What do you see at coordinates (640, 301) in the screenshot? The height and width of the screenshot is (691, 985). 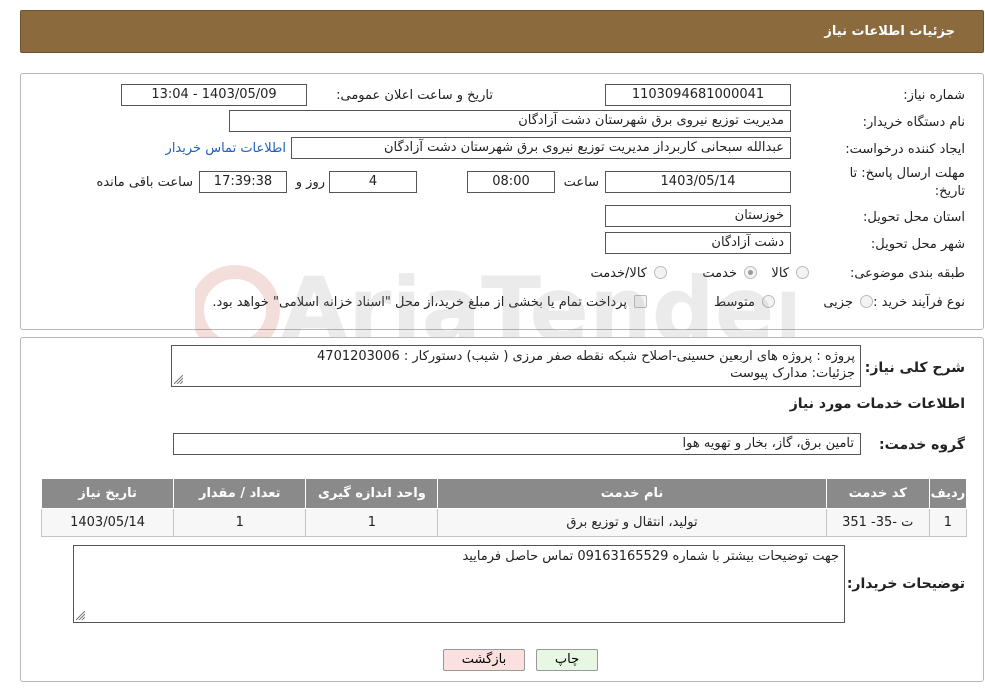 I see `treasury-payment-checkbox` at bounding box center [640, 301].